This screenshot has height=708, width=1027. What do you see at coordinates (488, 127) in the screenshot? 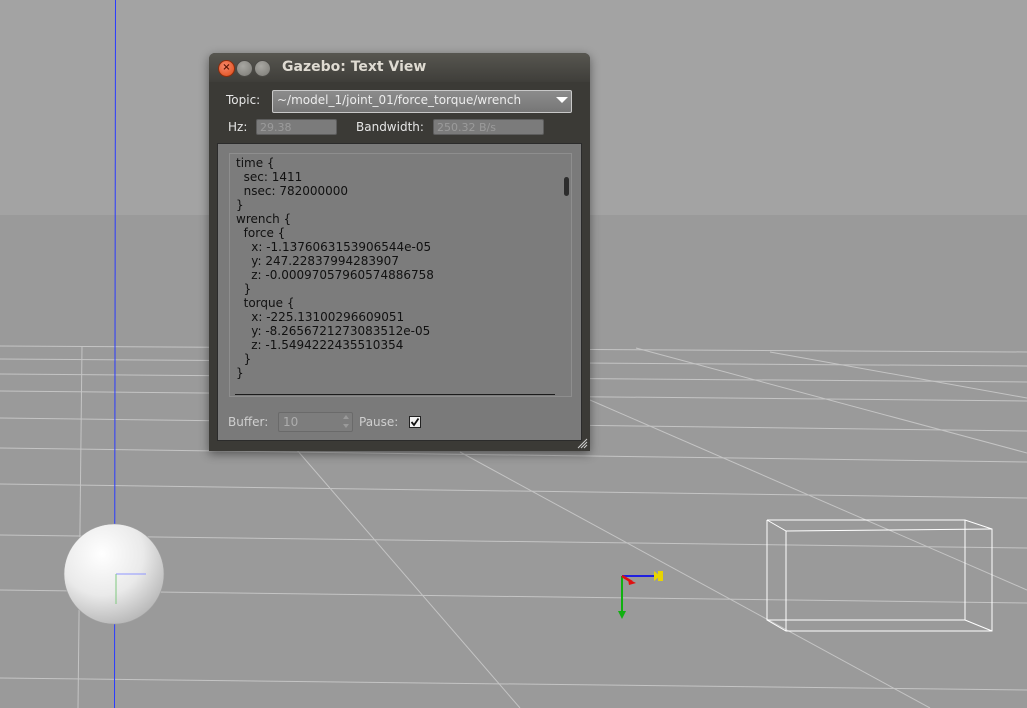
I see `bandwidth-field: 250.32 B/s` at bounding box center [488, 127].